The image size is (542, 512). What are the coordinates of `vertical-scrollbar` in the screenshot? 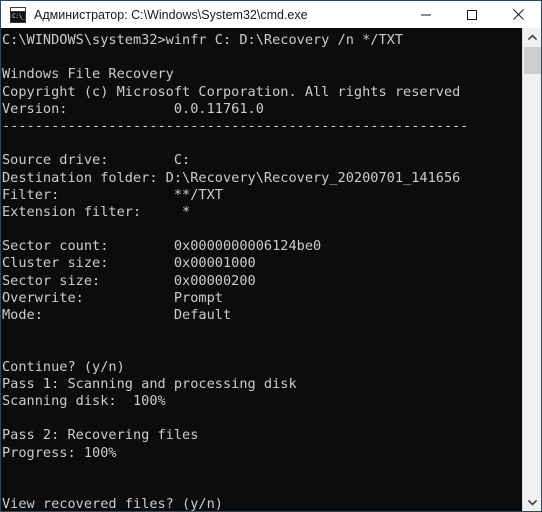 It's located at (531, 269).